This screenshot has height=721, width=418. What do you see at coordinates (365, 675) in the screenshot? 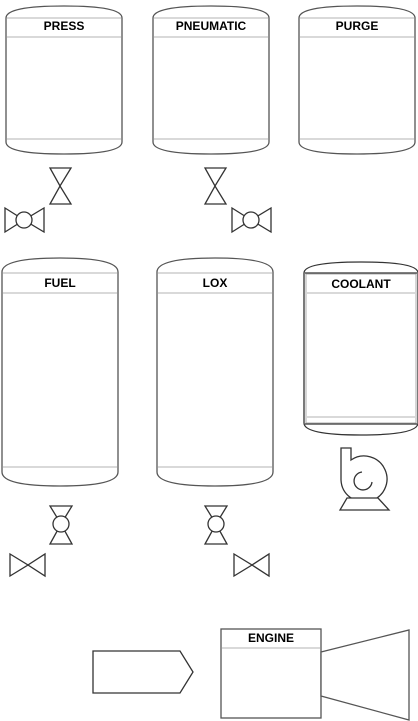
I see `engine-nozzle` at bounding box center [365, 675].